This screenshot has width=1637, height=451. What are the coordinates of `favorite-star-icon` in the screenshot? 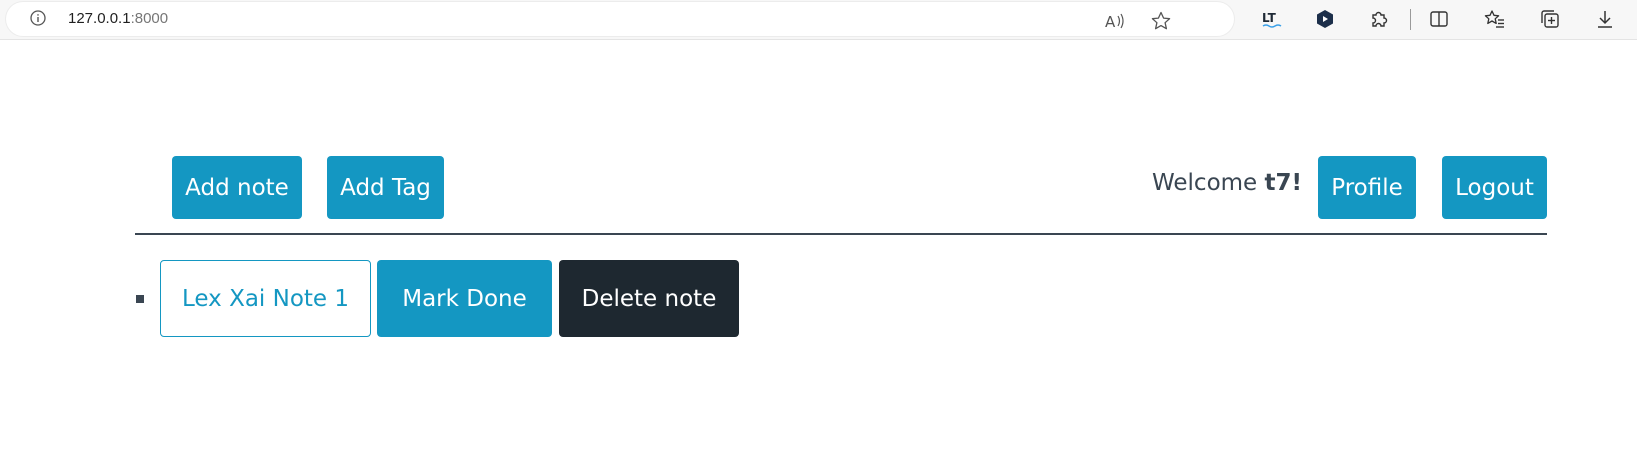 It's located at (1161, 21).